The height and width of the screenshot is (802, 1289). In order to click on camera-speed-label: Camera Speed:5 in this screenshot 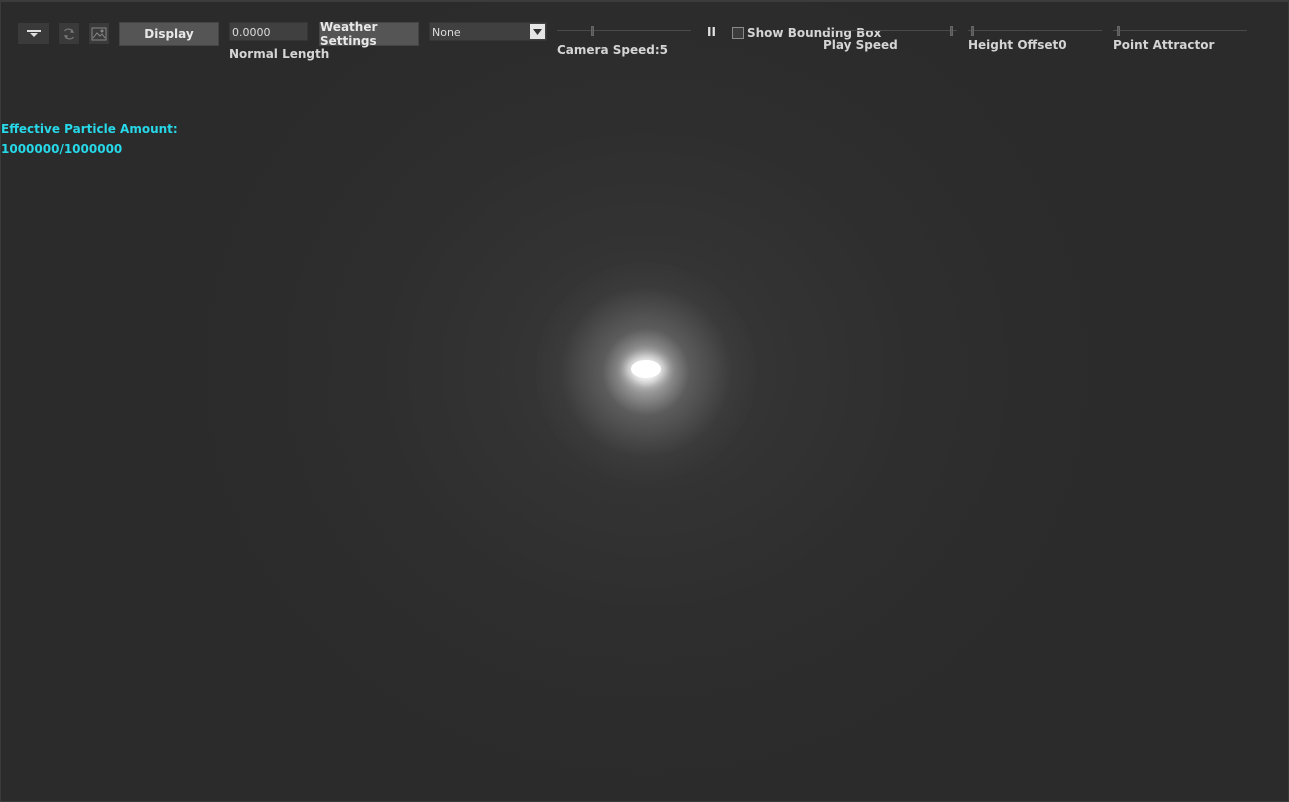, I will do `click(612, 50)`.